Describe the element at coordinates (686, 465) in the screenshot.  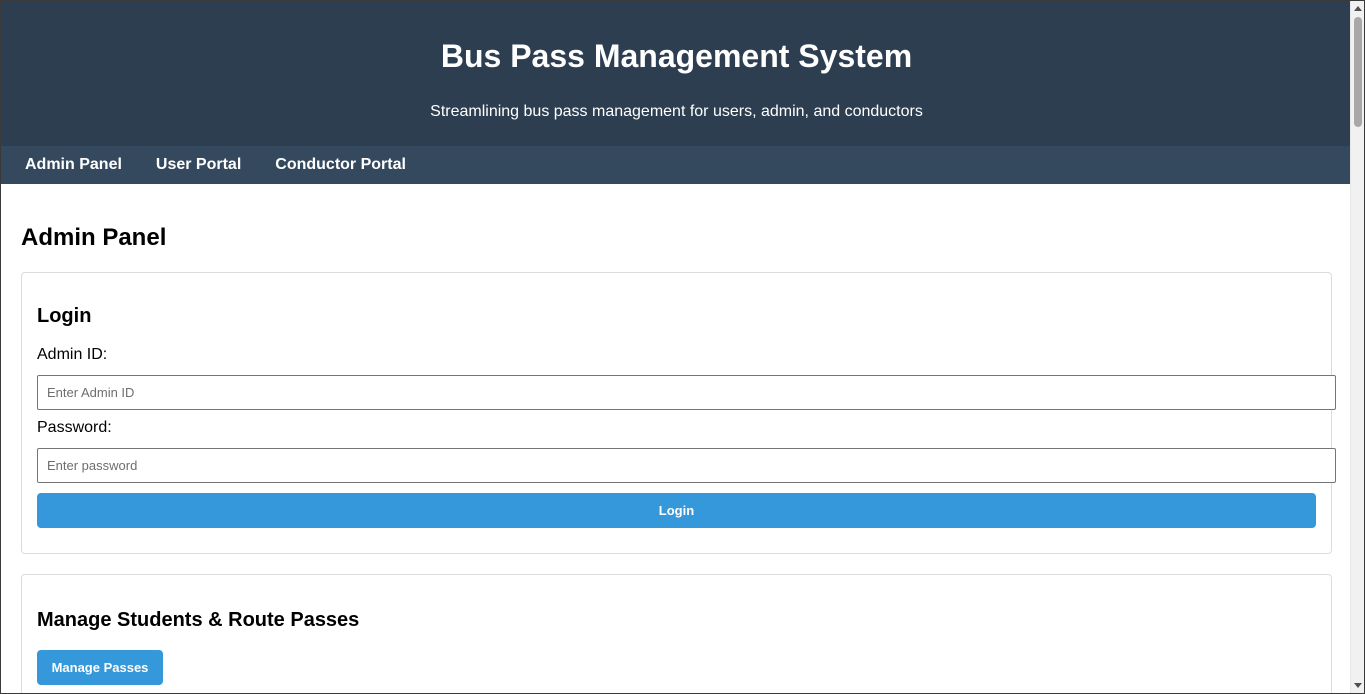
I see `password-input` at that location.